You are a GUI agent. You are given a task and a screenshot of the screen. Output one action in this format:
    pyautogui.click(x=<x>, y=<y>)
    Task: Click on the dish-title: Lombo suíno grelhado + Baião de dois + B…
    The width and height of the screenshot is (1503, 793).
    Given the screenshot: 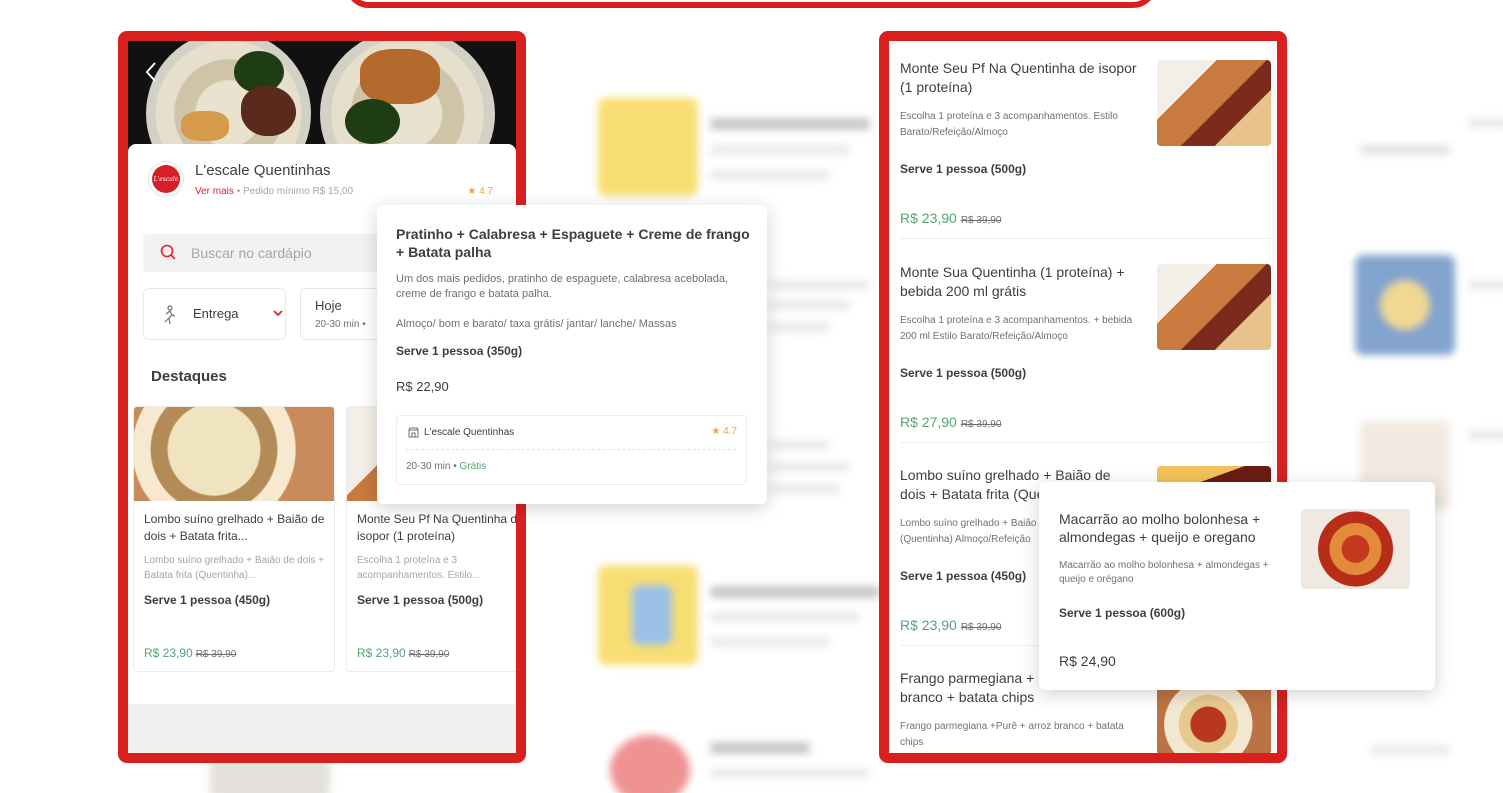 What is the action you would take?
    pyautogui.click(x=234, y=527)
    